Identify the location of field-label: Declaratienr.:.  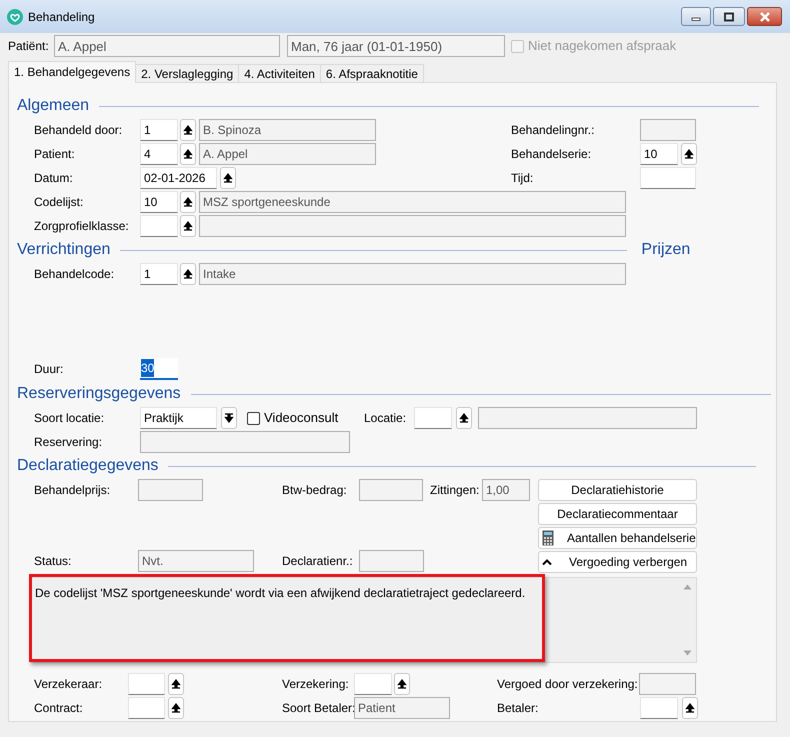
(318, 561).